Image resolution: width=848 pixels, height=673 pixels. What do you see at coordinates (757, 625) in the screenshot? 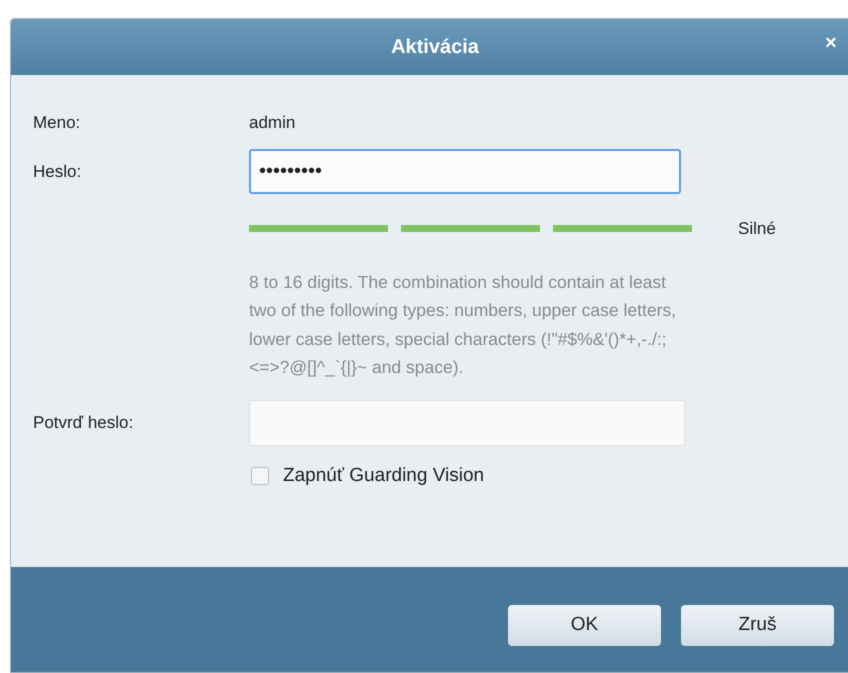
I see `dialog-button: Zruš` at bounding box center [757, 625].